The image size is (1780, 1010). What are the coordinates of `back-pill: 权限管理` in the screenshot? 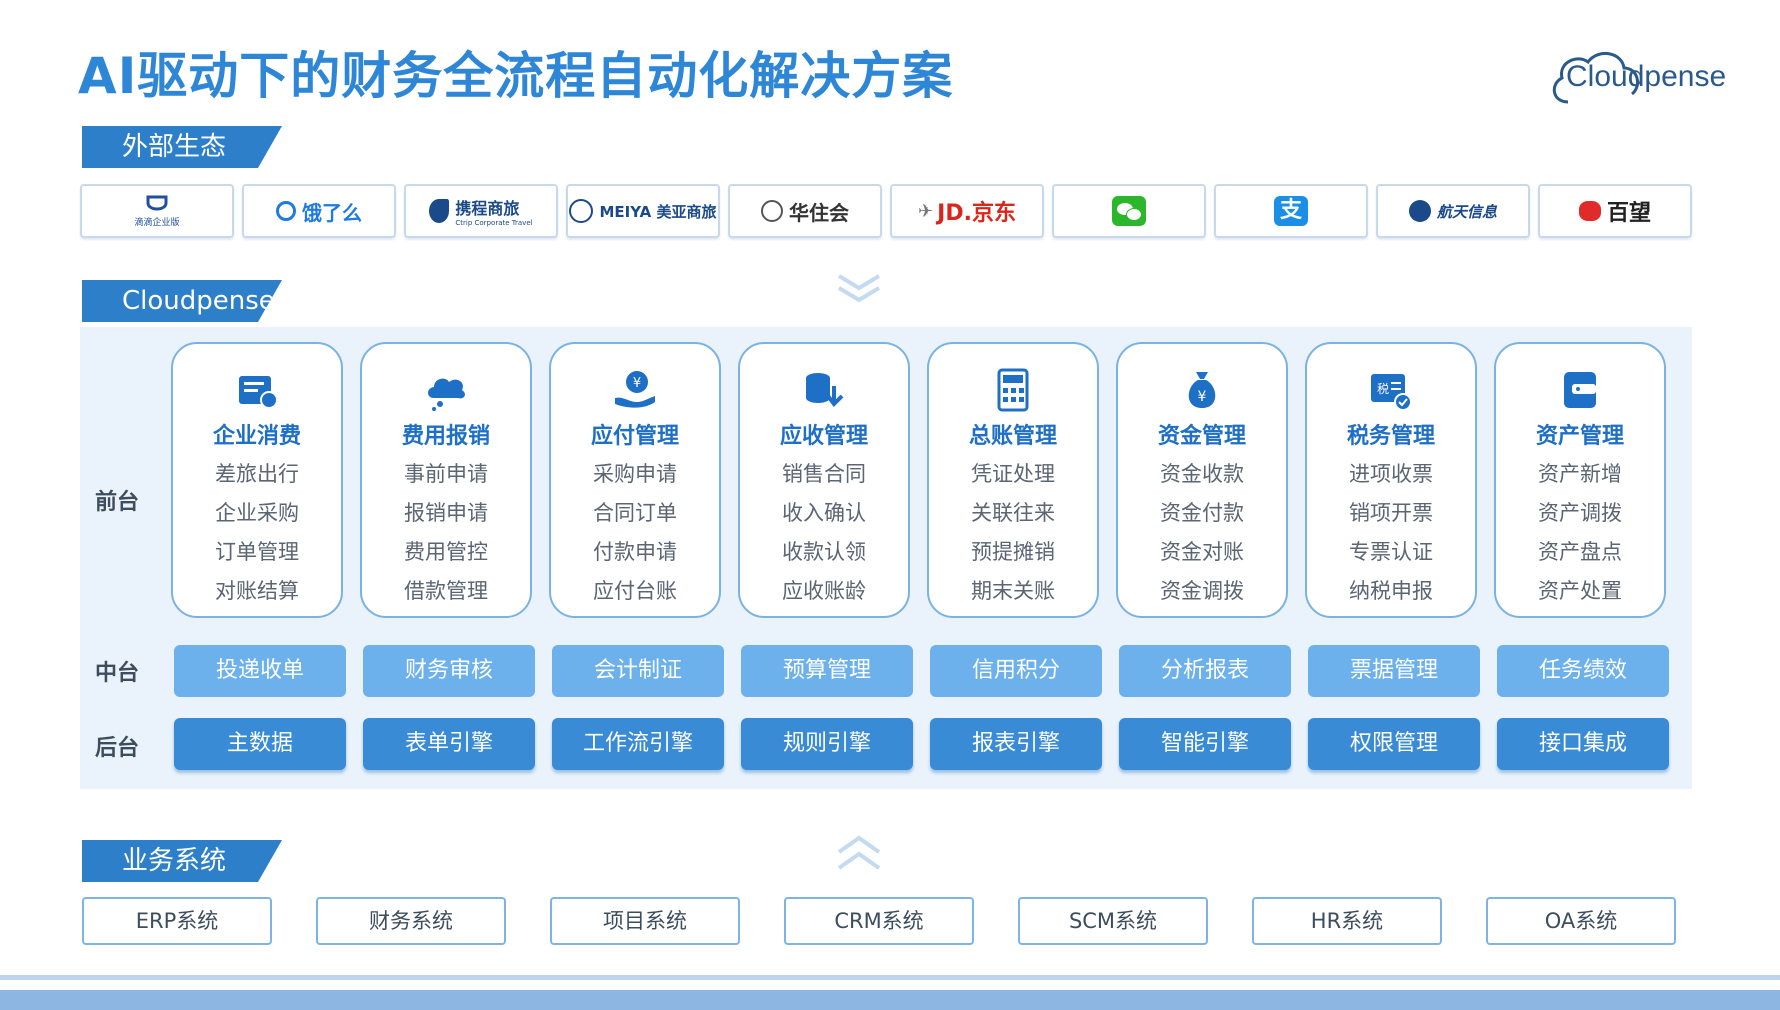 It's located at (1394, 744).